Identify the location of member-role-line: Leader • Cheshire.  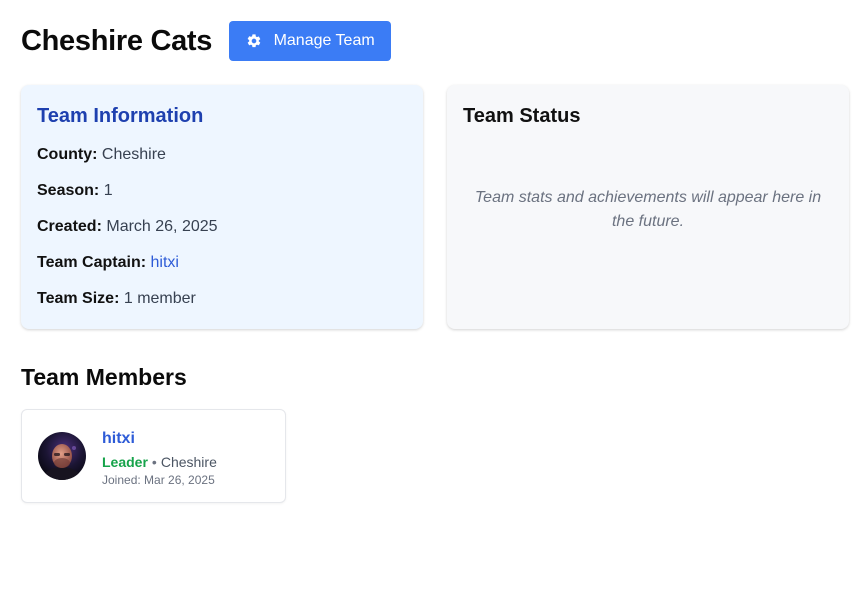
(159, 462).